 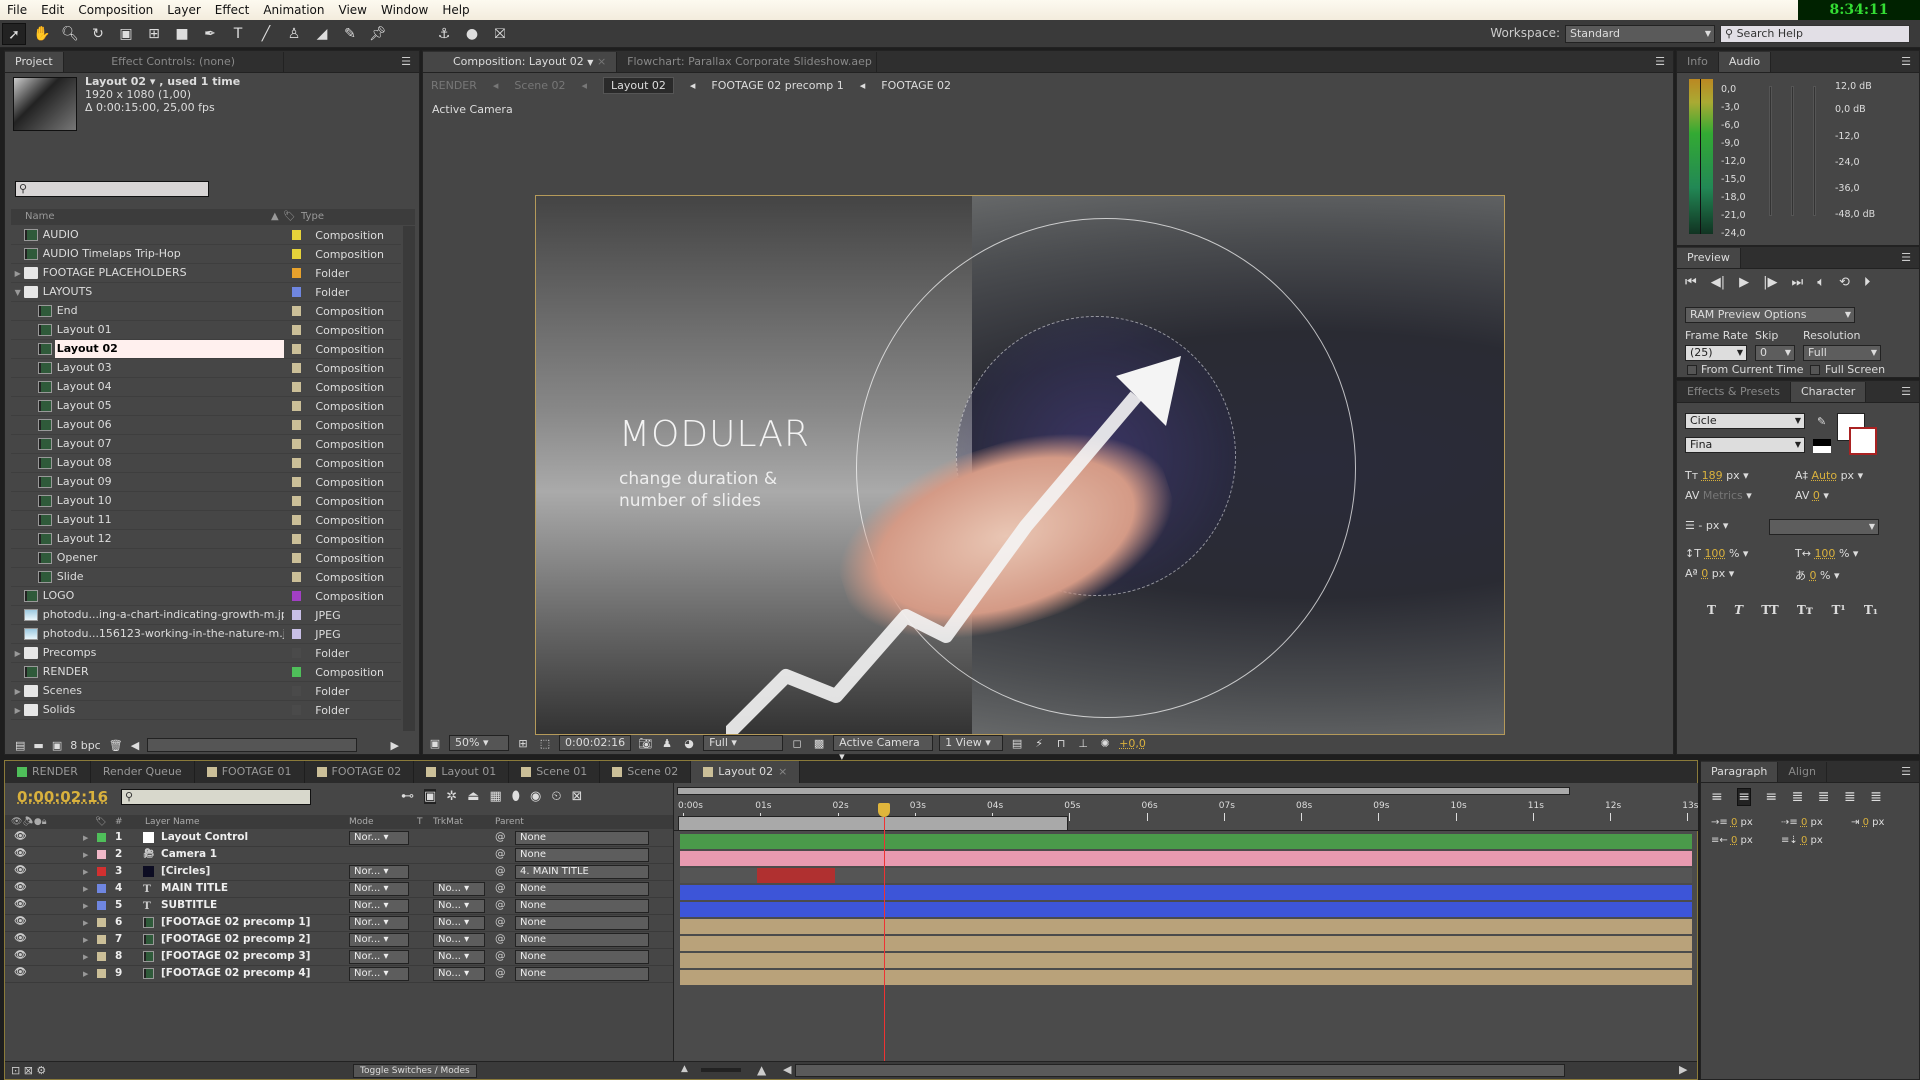 I want to click on brainstorm-icon: ⬮, so click(x=516, y=796).